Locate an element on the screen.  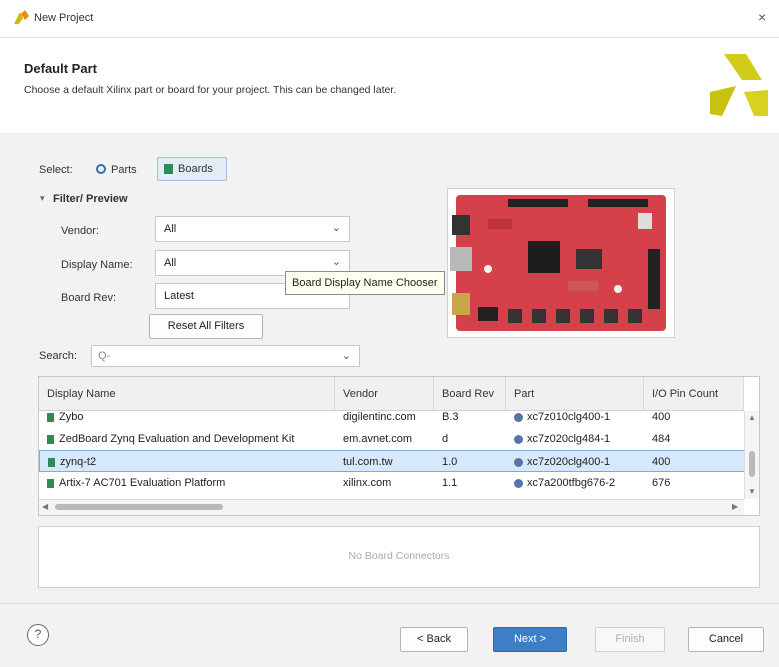
vertical-scrollbar: ▲ ▼ is located at coordinates (751, 455).